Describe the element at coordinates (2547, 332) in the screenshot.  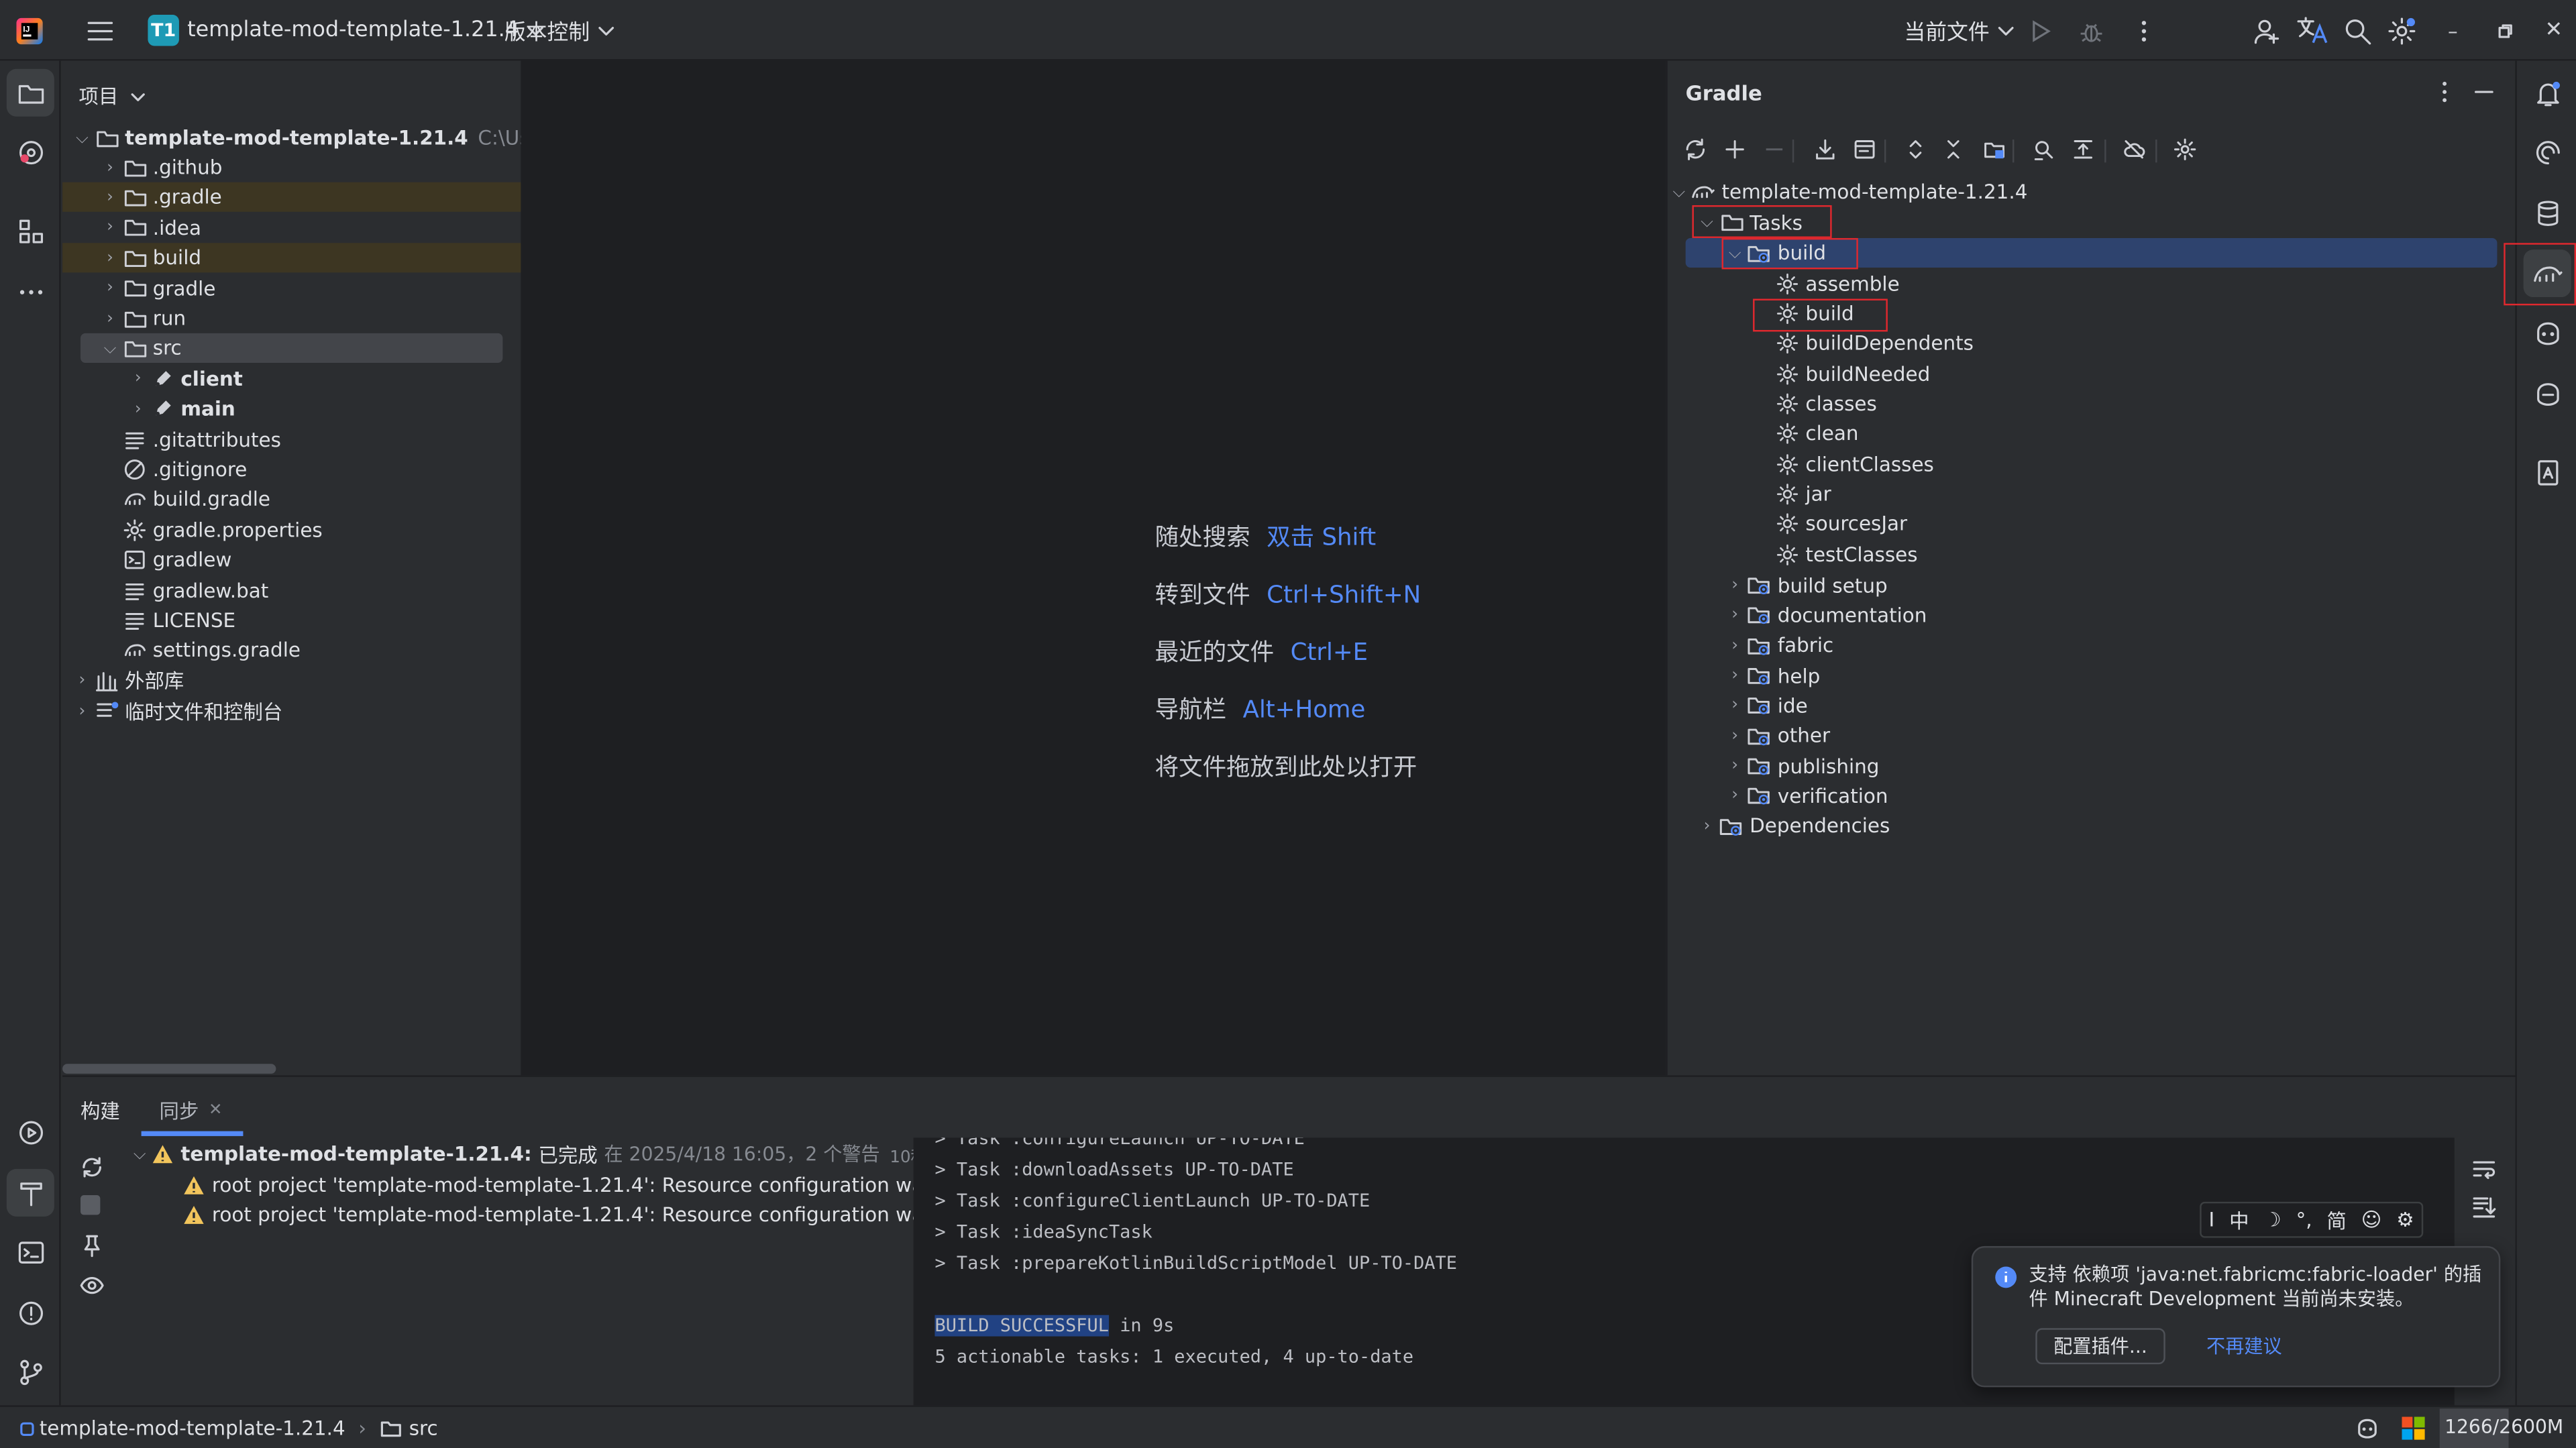
I see `copilot-tool-button` at that location.